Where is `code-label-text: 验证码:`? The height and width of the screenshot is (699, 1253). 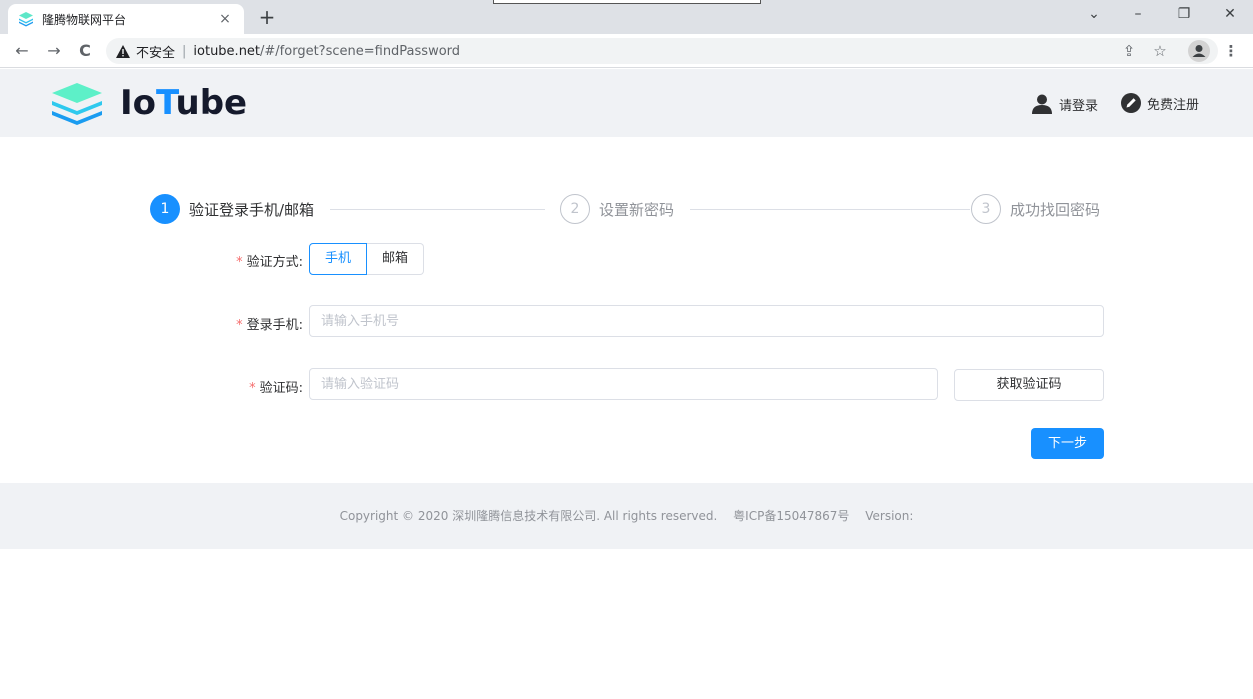 code-label-text: 验证码: is located at coordinates (281, 388).